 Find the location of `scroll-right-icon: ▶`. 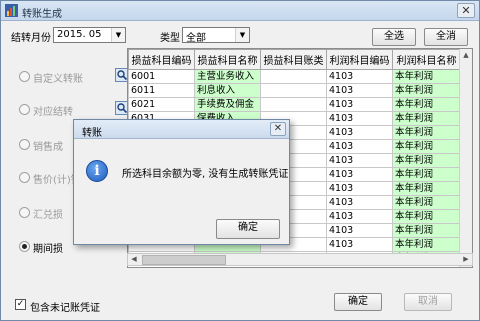

scroll-right-icon: ▶ is located at coordinates (466, 259).